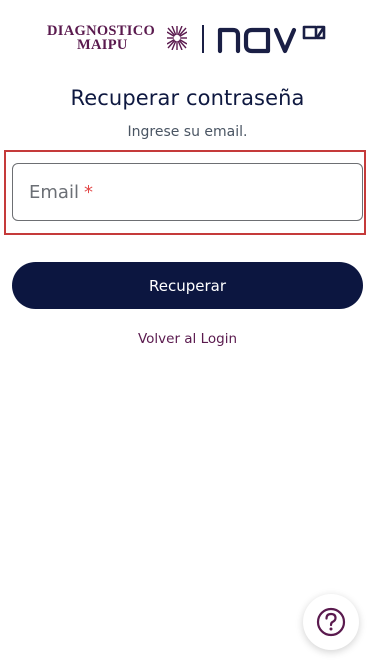 The height and width of the screenshot is (667, 375). What do you see at coordinates (102, 45) in the screenshot?
I see `logo-text-line2: MAIPU` at bounding box center [102, 45].